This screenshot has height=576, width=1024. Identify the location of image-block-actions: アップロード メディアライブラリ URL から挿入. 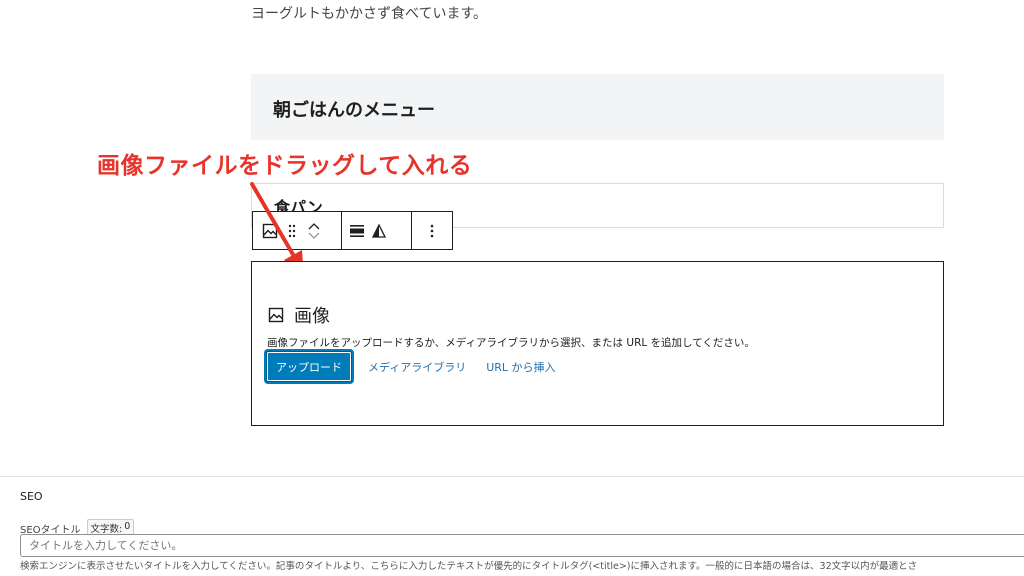
(411, 366).